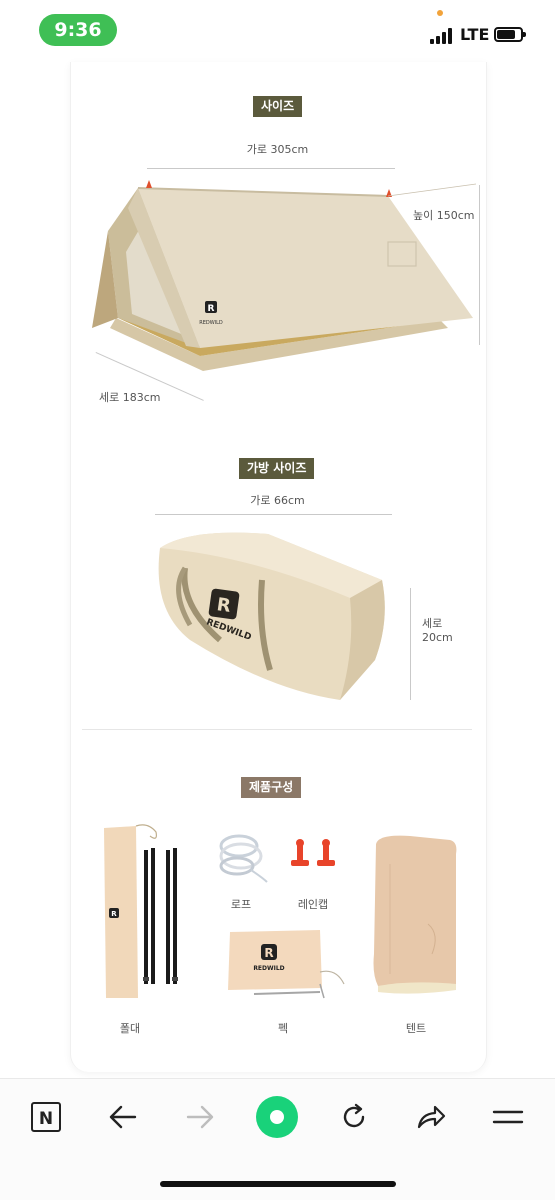 The width and height of the screenshot is (555, 1200). Describe the element at coordinates (277, 1117) in the screenshot. I see `green-home-icon` at that location.